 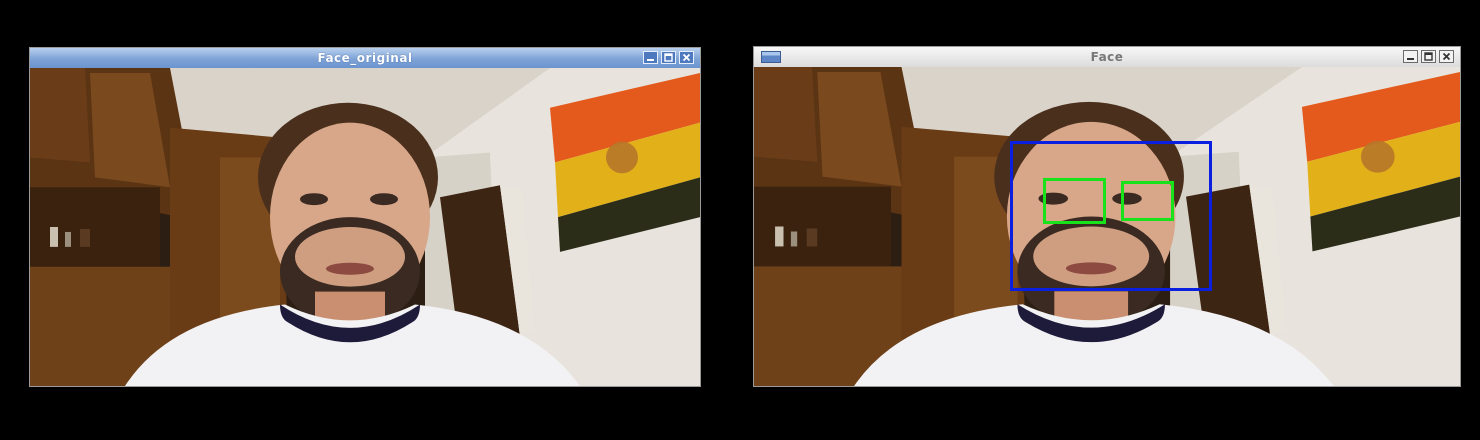 I want to click on titlebar: Face, so click(x=1107, y=57).